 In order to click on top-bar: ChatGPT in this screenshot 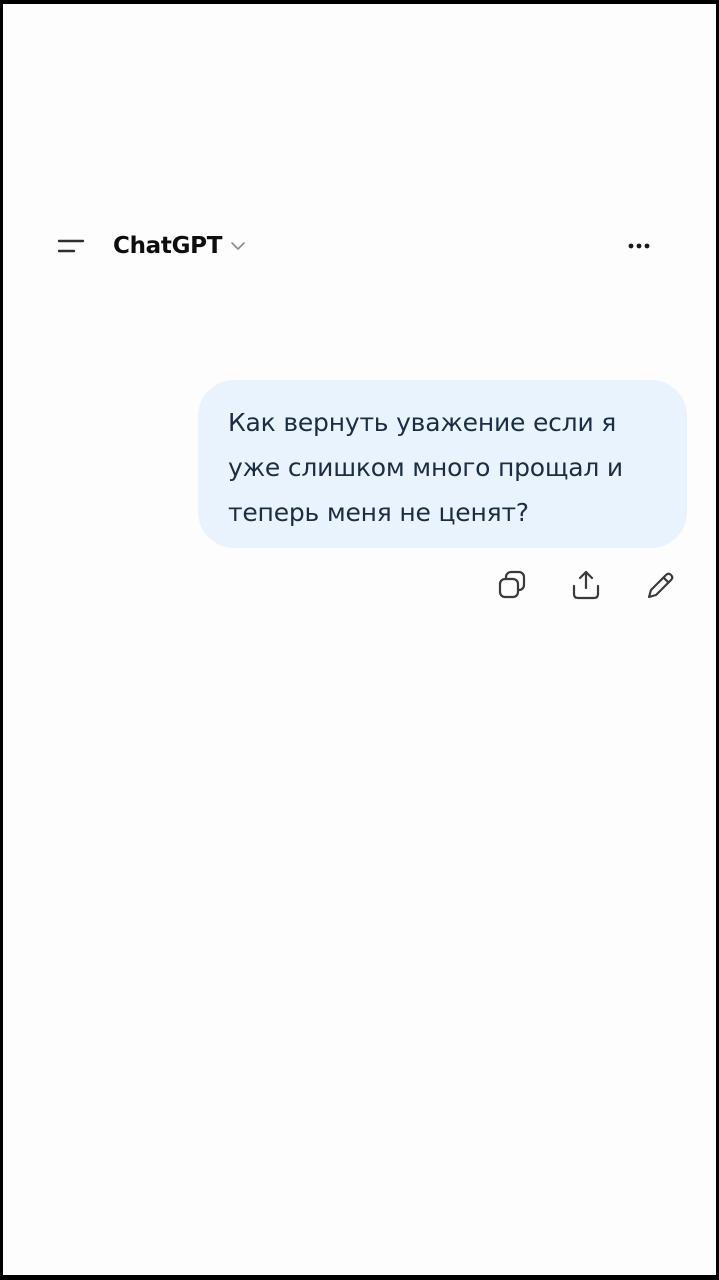, I will do `click(359, 246)`.